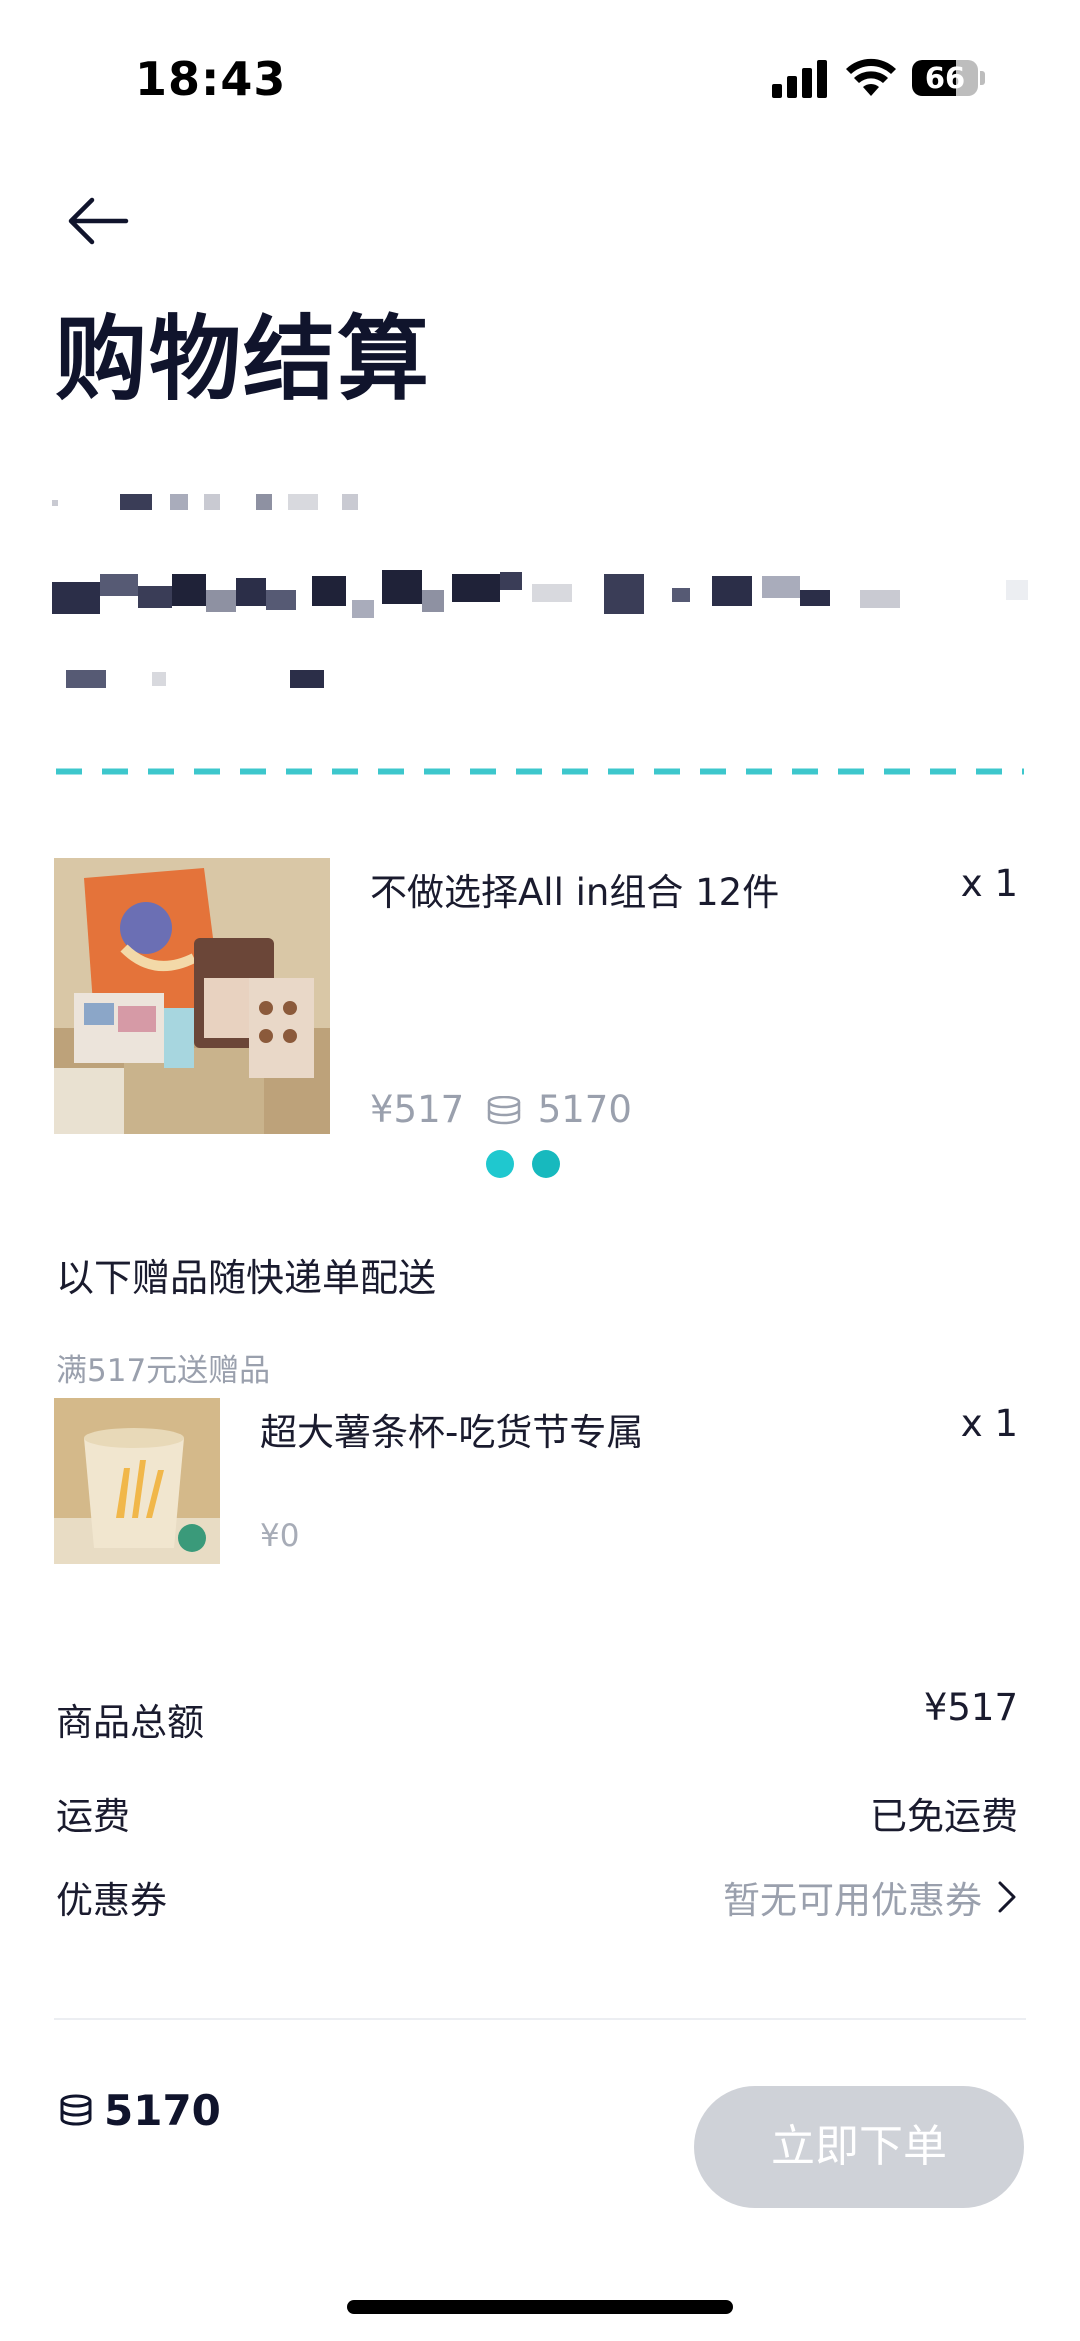 The width and height of the screenshot is (1080, 2341). Describe the element at coordinates (944, 1816) in the screenshot. I see `shipping-value: 已免运费` at that location.